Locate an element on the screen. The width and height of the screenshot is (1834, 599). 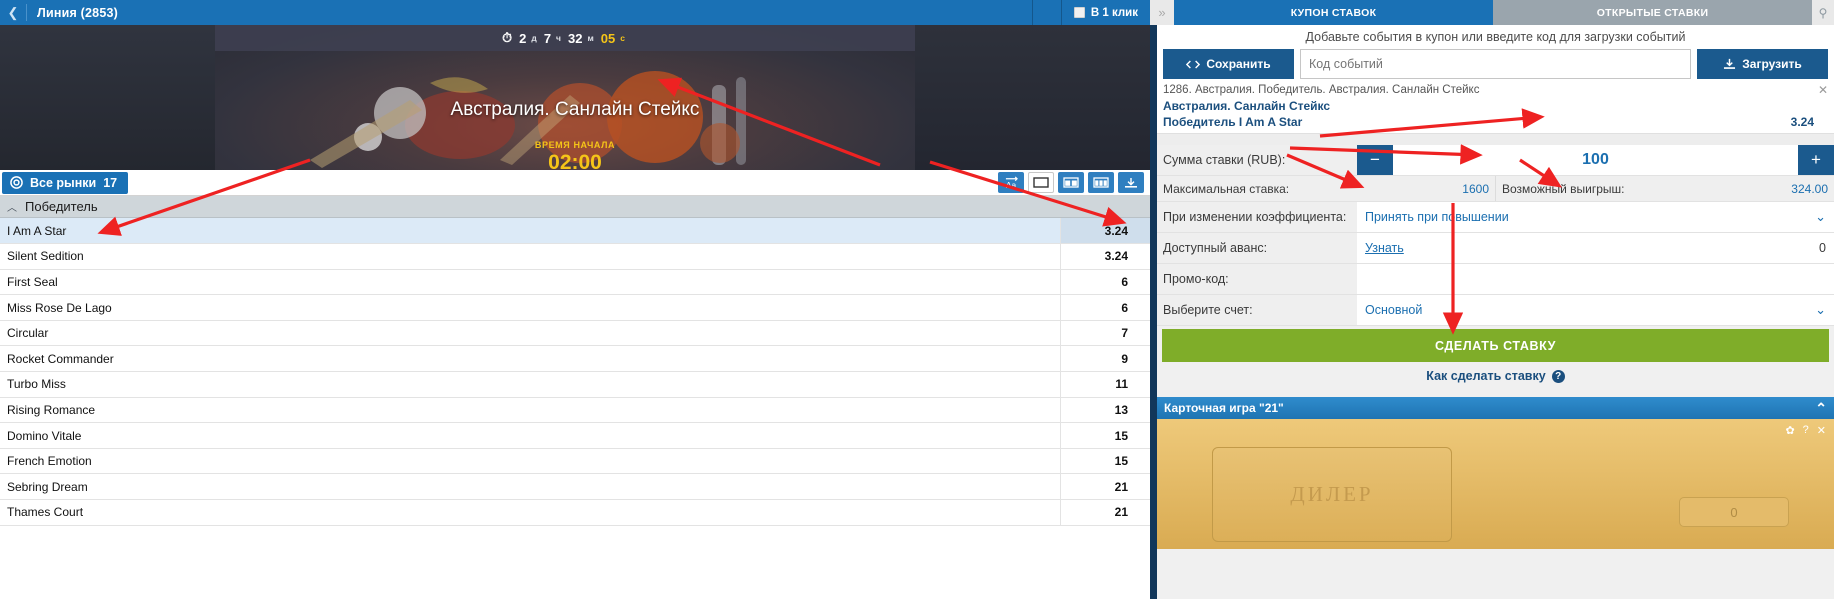
odd-change-select: Принять при повышении ⌄ is located at coordinates (1595, 217).